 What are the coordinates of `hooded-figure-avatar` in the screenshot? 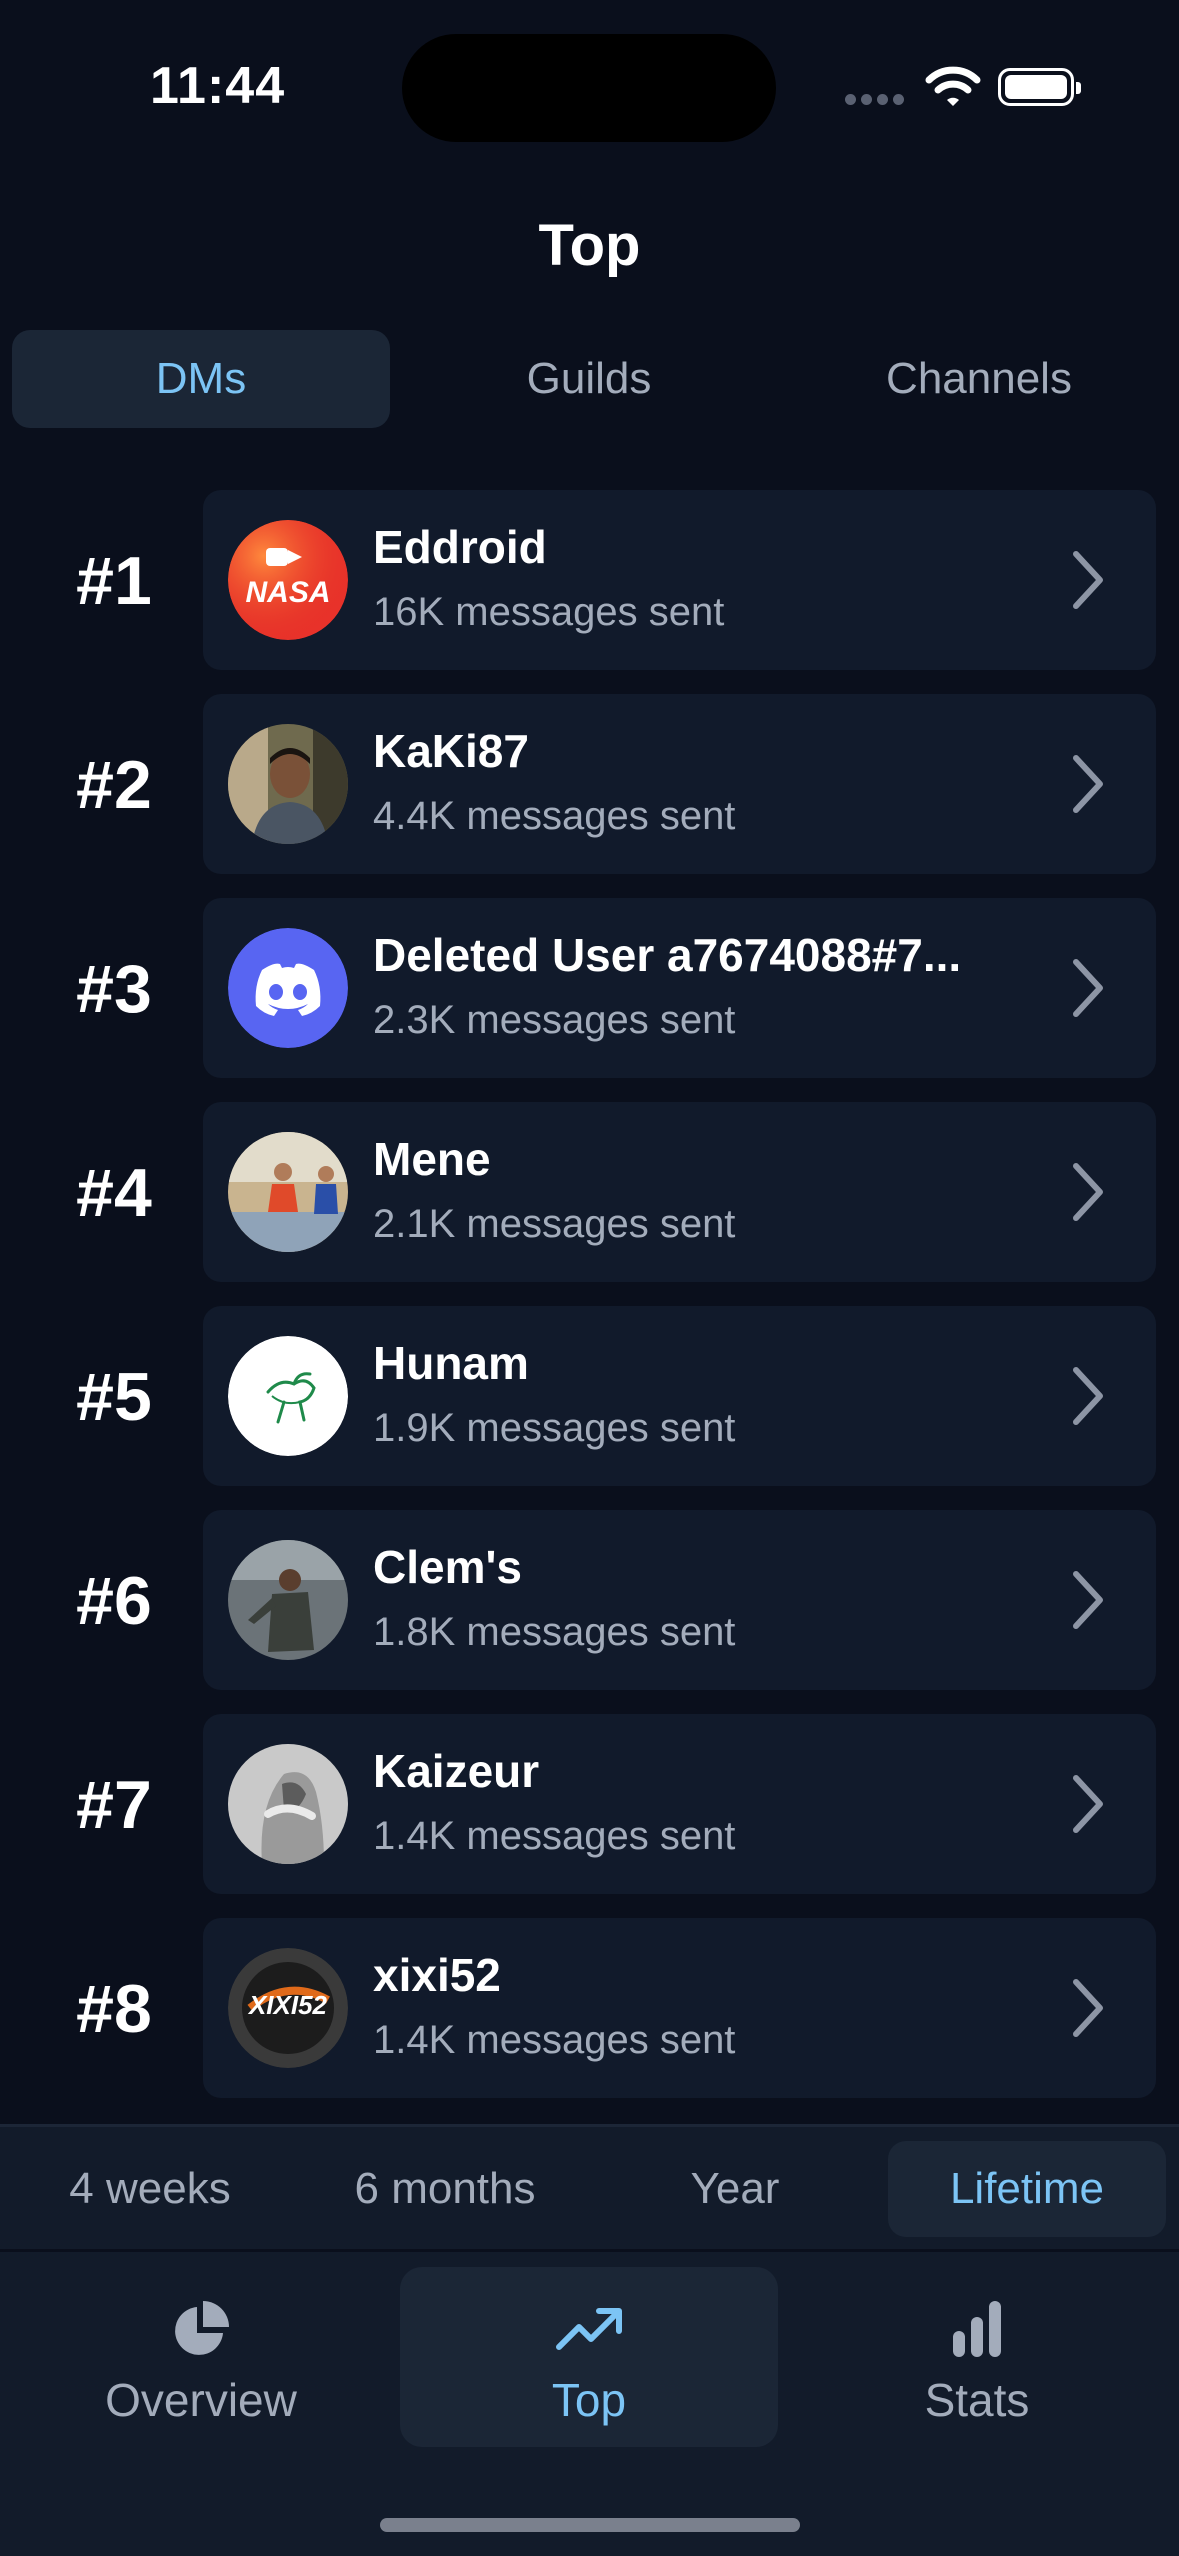 It's located at (288, 1804).